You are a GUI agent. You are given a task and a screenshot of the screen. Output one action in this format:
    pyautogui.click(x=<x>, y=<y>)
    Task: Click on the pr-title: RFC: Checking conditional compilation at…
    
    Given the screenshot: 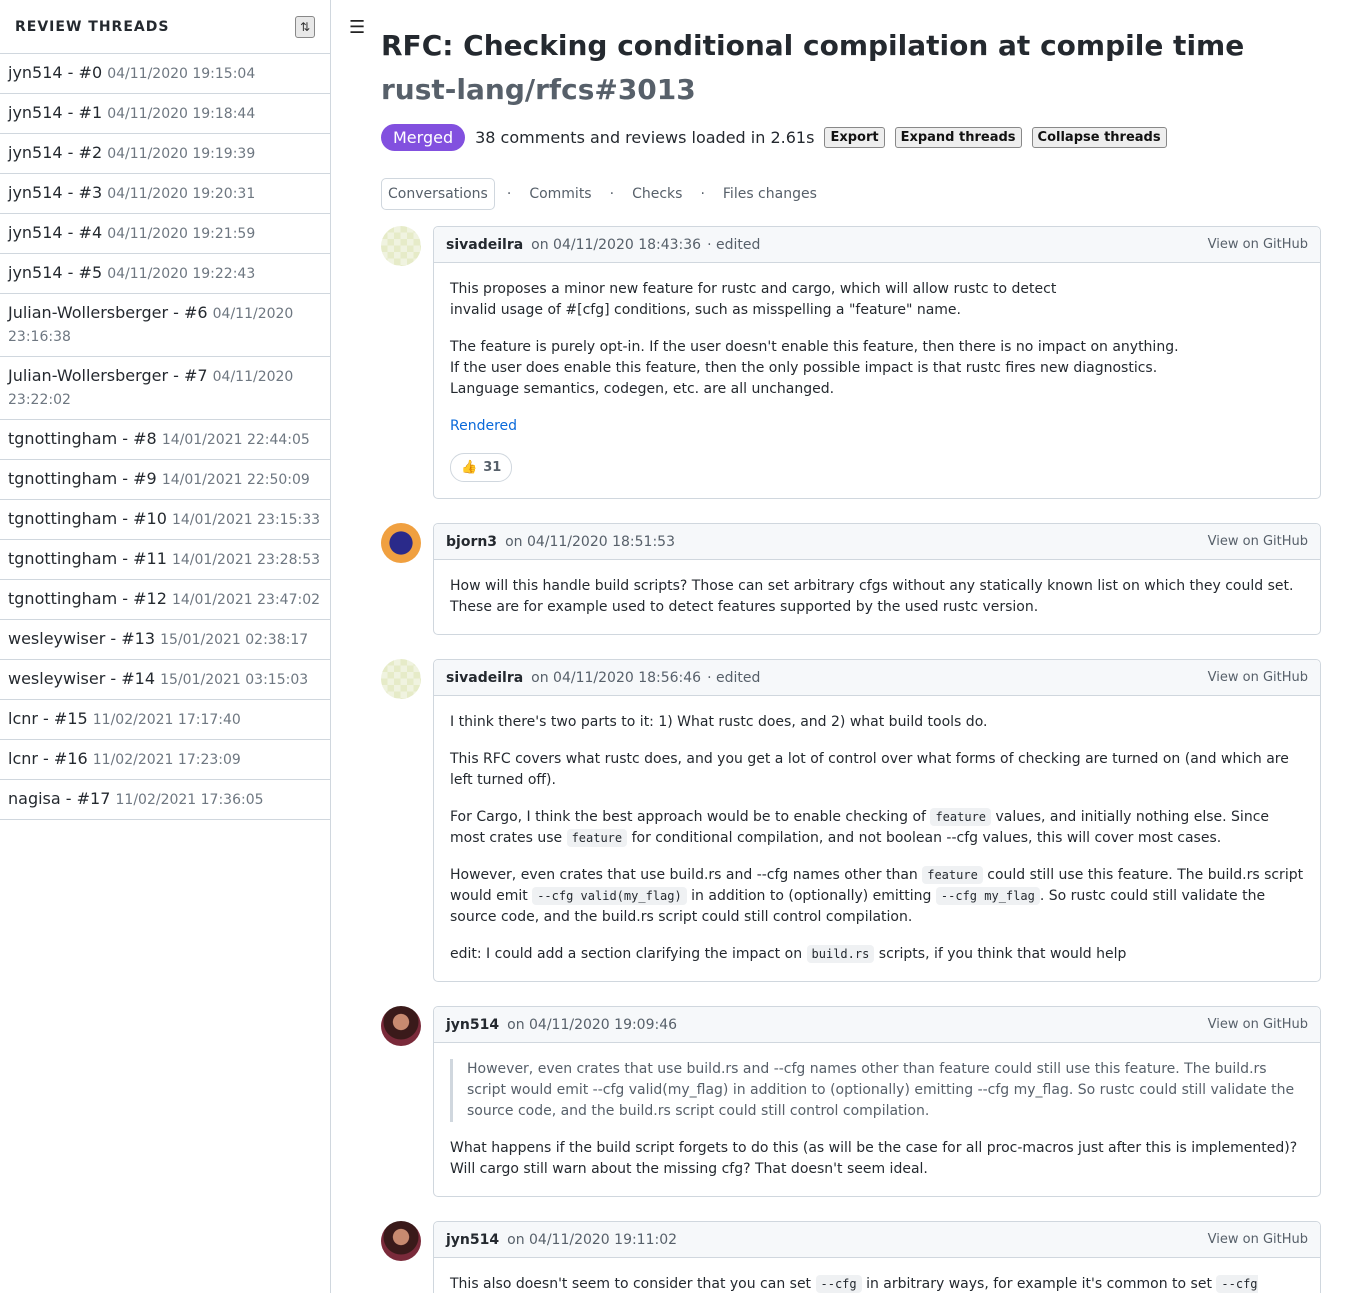 What is the action you would take?
    pyautogui.click(x=813, y=45)
    